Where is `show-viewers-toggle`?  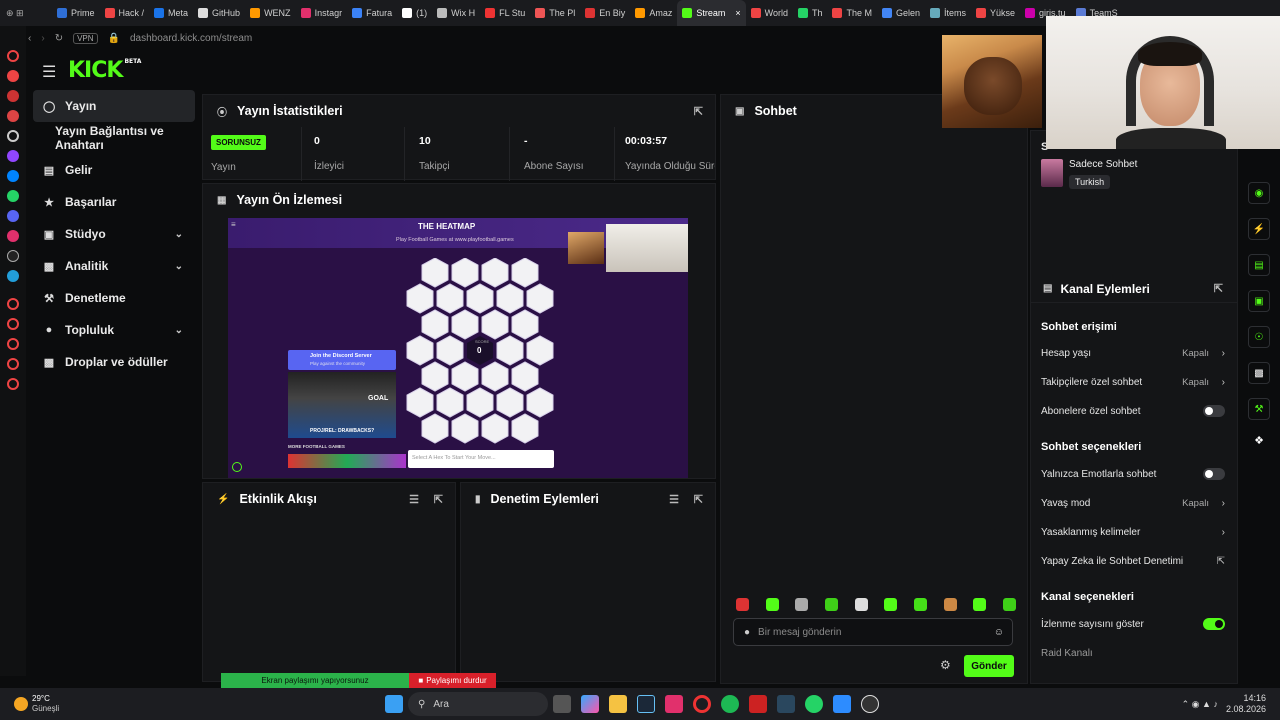 show-viewers-toggle is located at coordinates (1214, 624).